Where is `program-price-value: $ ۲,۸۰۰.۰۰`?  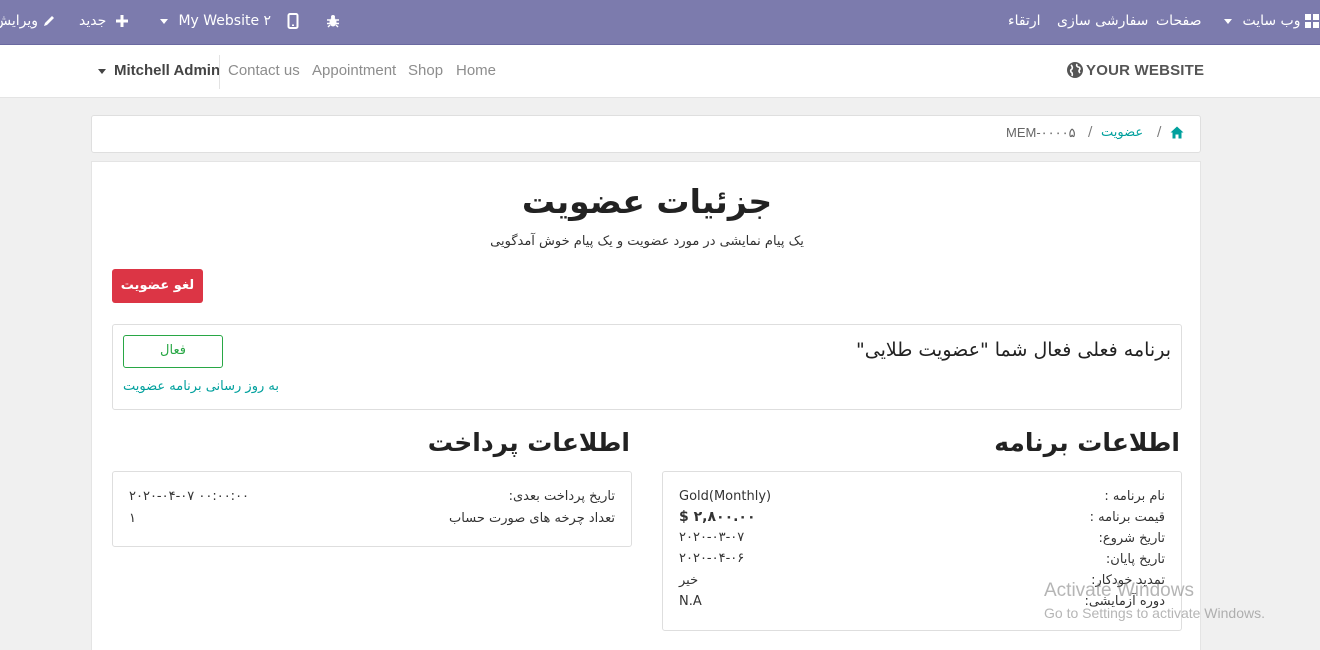 program-price-value: $ ۲,۸۰۰.۰۰ is located at coordinates (717, 517).